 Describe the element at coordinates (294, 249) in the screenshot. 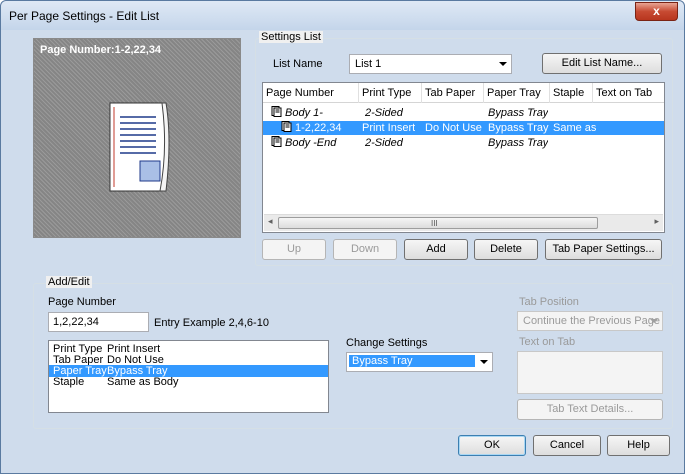

I see `up-button: Up` at that location.